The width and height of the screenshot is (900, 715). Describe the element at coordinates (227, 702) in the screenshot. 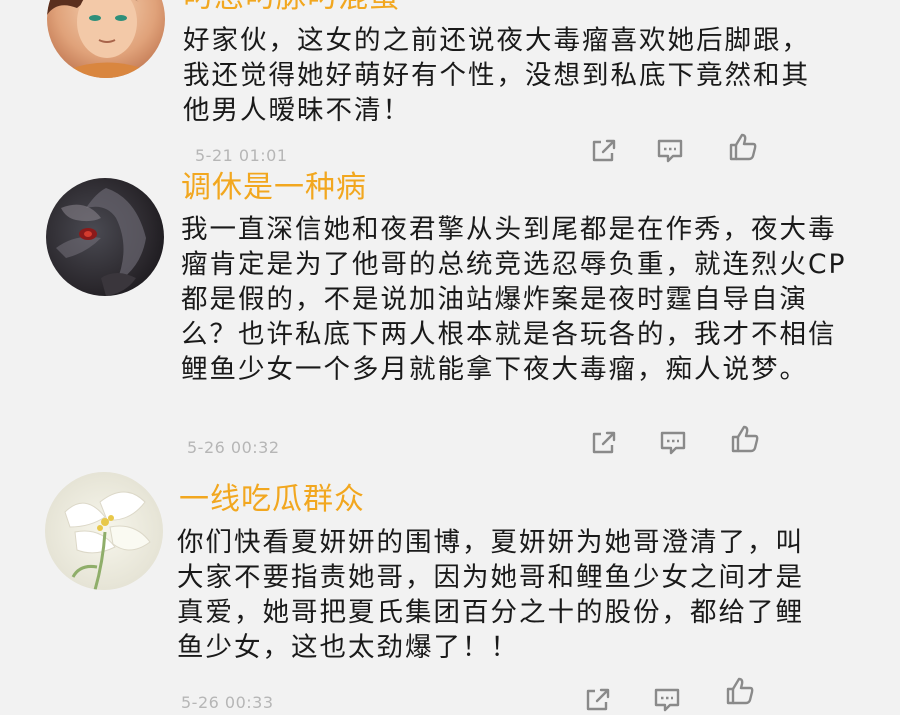

I see `comment-timestamp: 5-26 00:33` at that location.